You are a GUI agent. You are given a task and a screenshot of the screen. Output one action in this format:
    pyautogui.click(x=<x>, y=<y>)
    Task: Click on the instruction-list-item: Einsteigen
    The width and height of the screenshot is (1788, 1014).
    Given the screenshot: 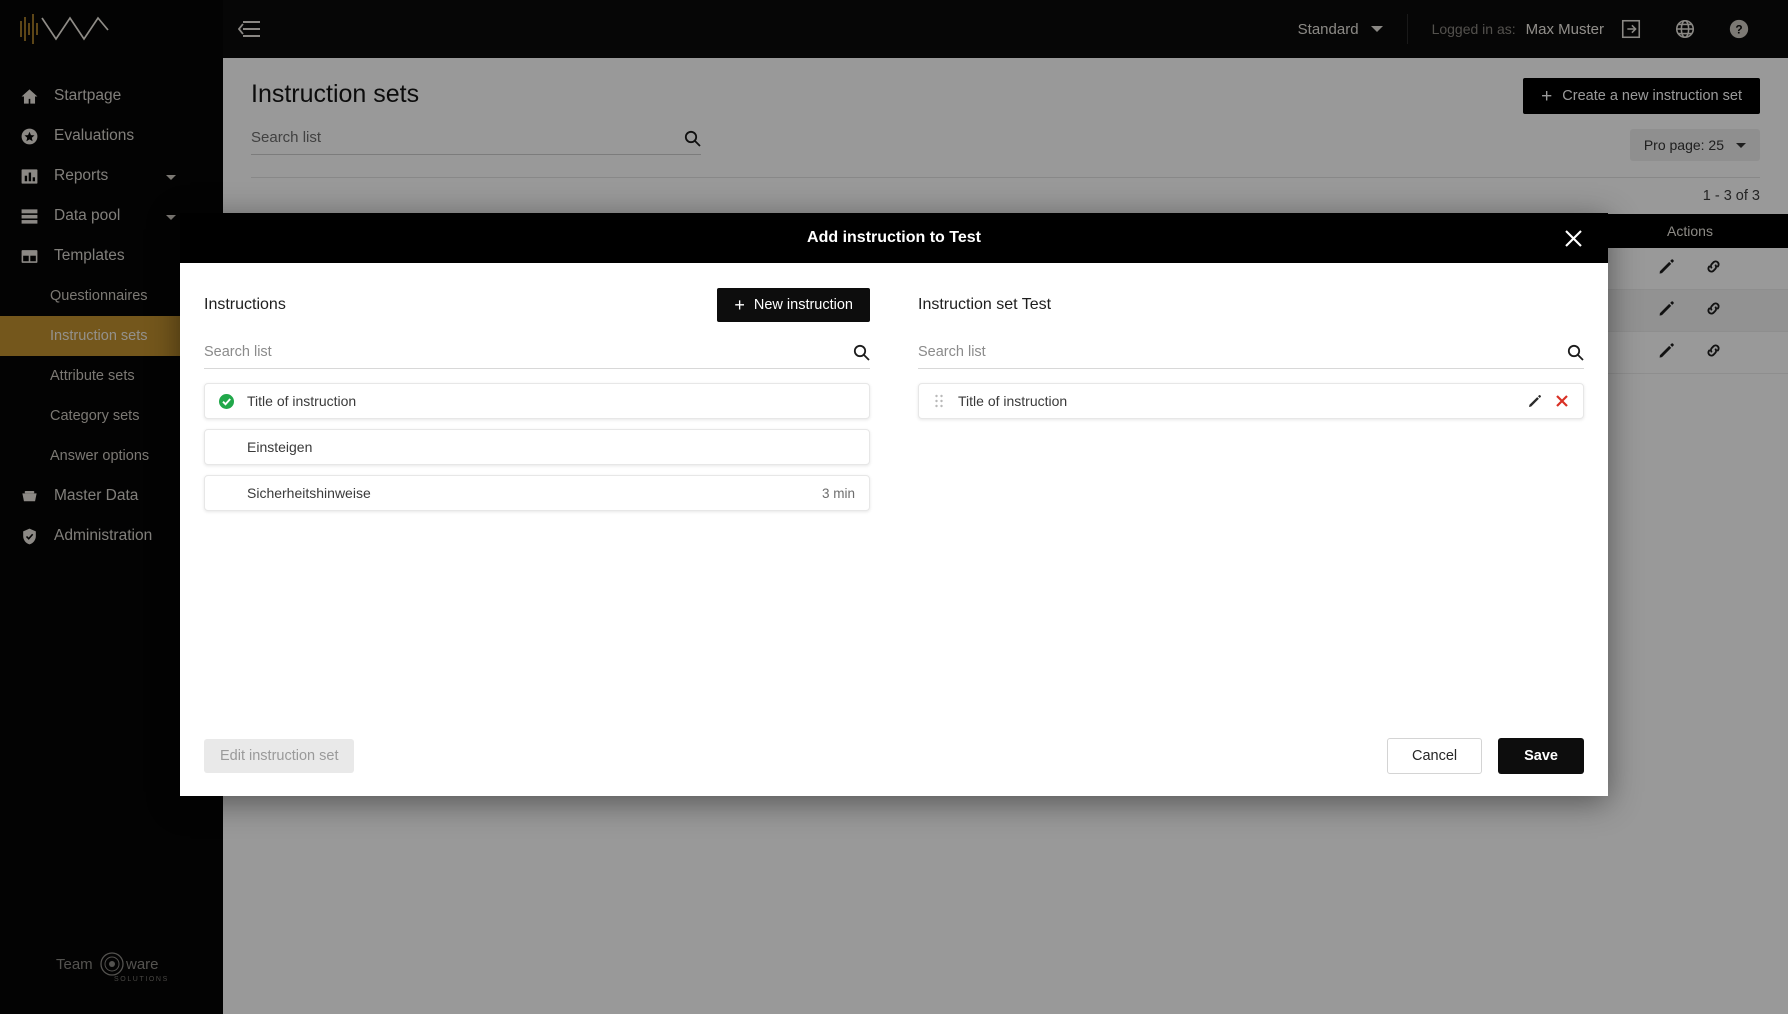 What is the action you would take?
    pyautogui.click(x=537, y=447)
    